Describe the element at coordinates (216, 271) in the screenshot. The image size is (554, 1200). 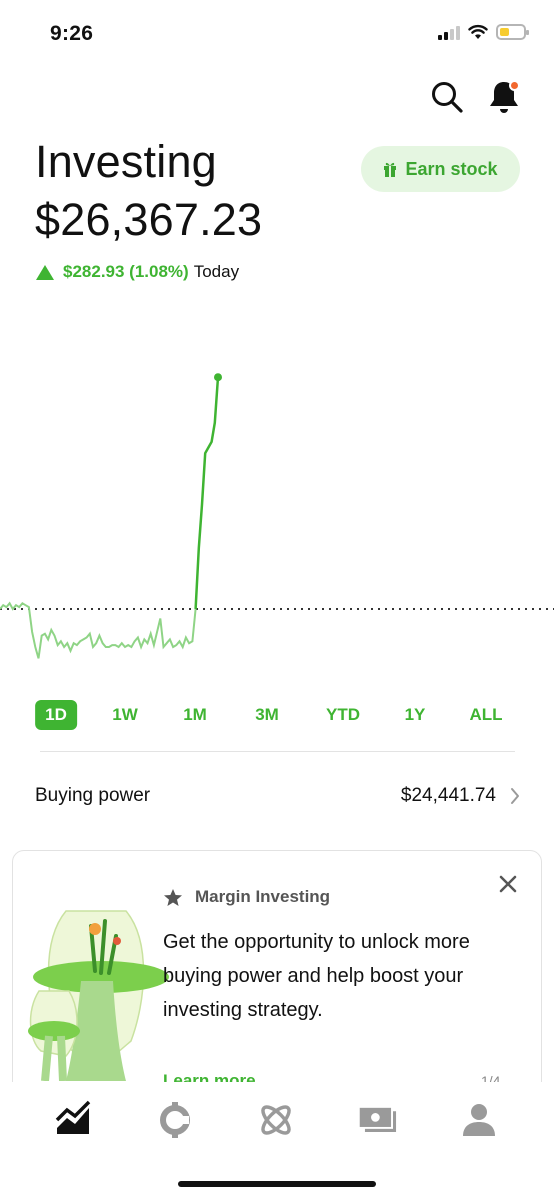
I see `change-period: Today` at that location.